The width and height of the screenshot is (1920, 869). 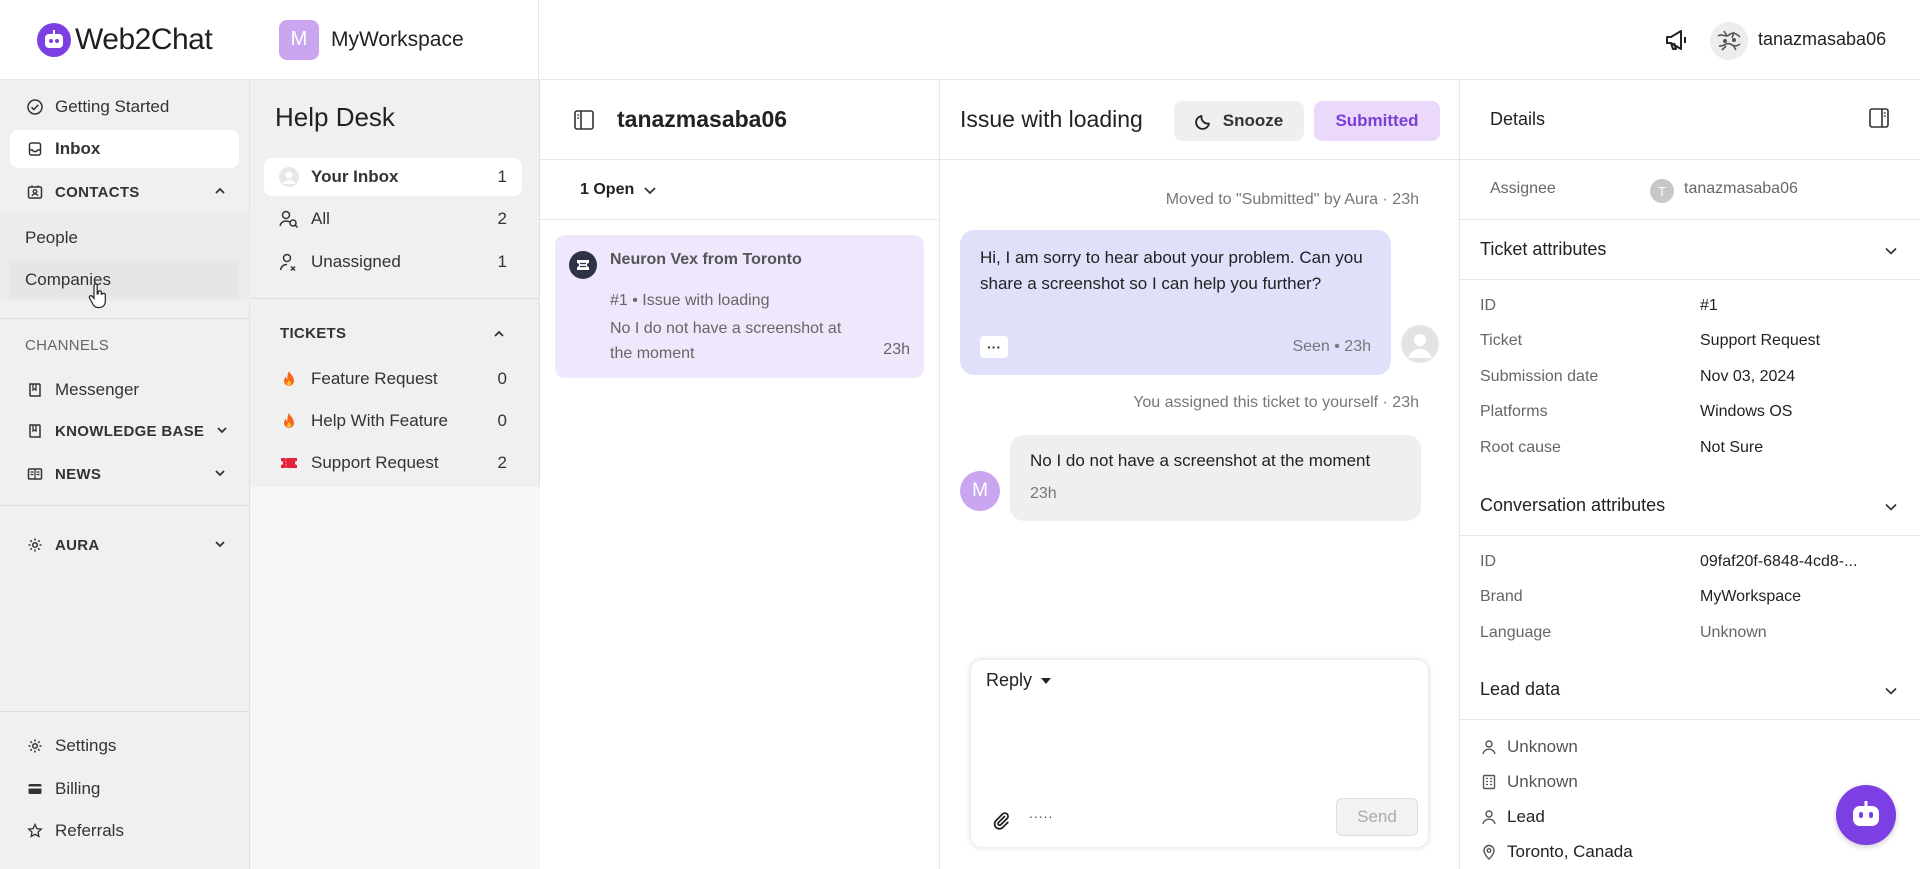 What do you see at coordinates (124, 431) in the screenshot?
I see `nav-knowledge-base: KNOWLEDGE BASE` at bounding box center [124, 431].